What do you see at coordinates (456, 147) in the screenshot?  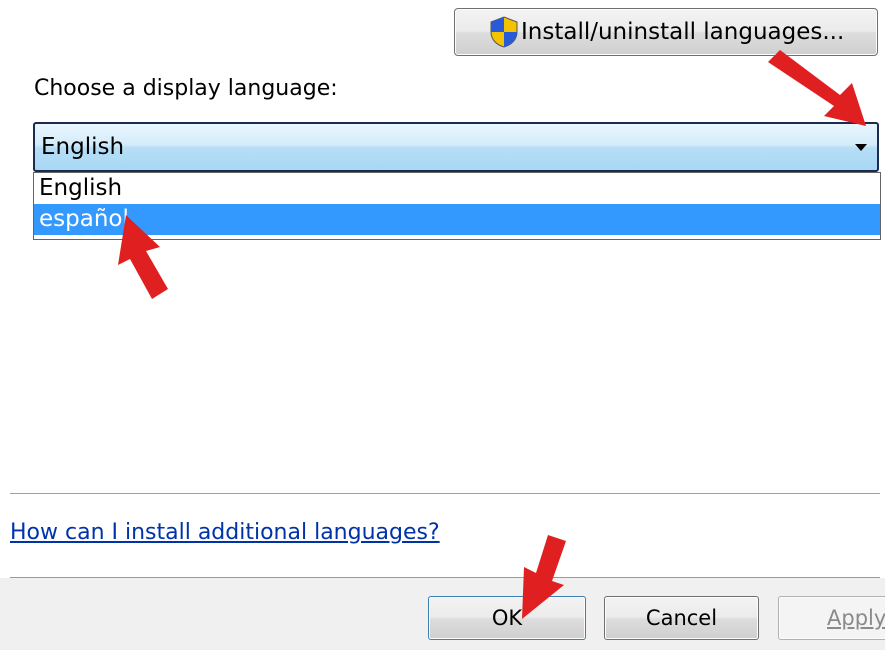 I see `display-language-combobox: English` at bounding box center [456, 147].